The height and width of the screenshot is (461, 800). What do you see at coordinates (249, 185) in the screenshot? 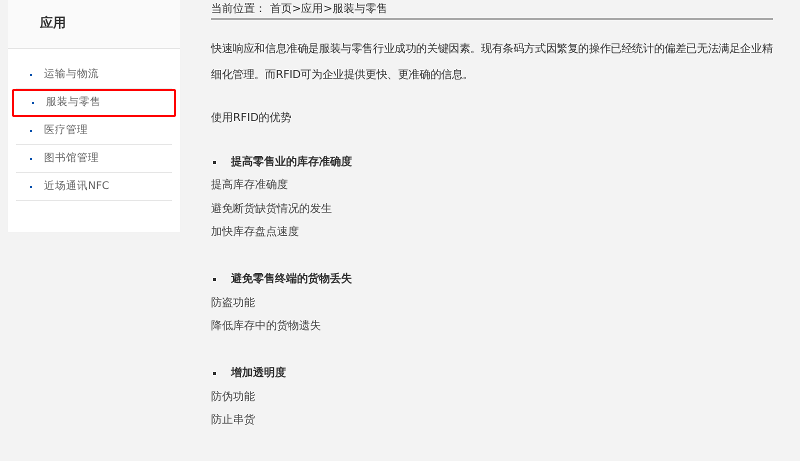
I see `list-text: 提高库存准确度` at bounding box center [249, 185].